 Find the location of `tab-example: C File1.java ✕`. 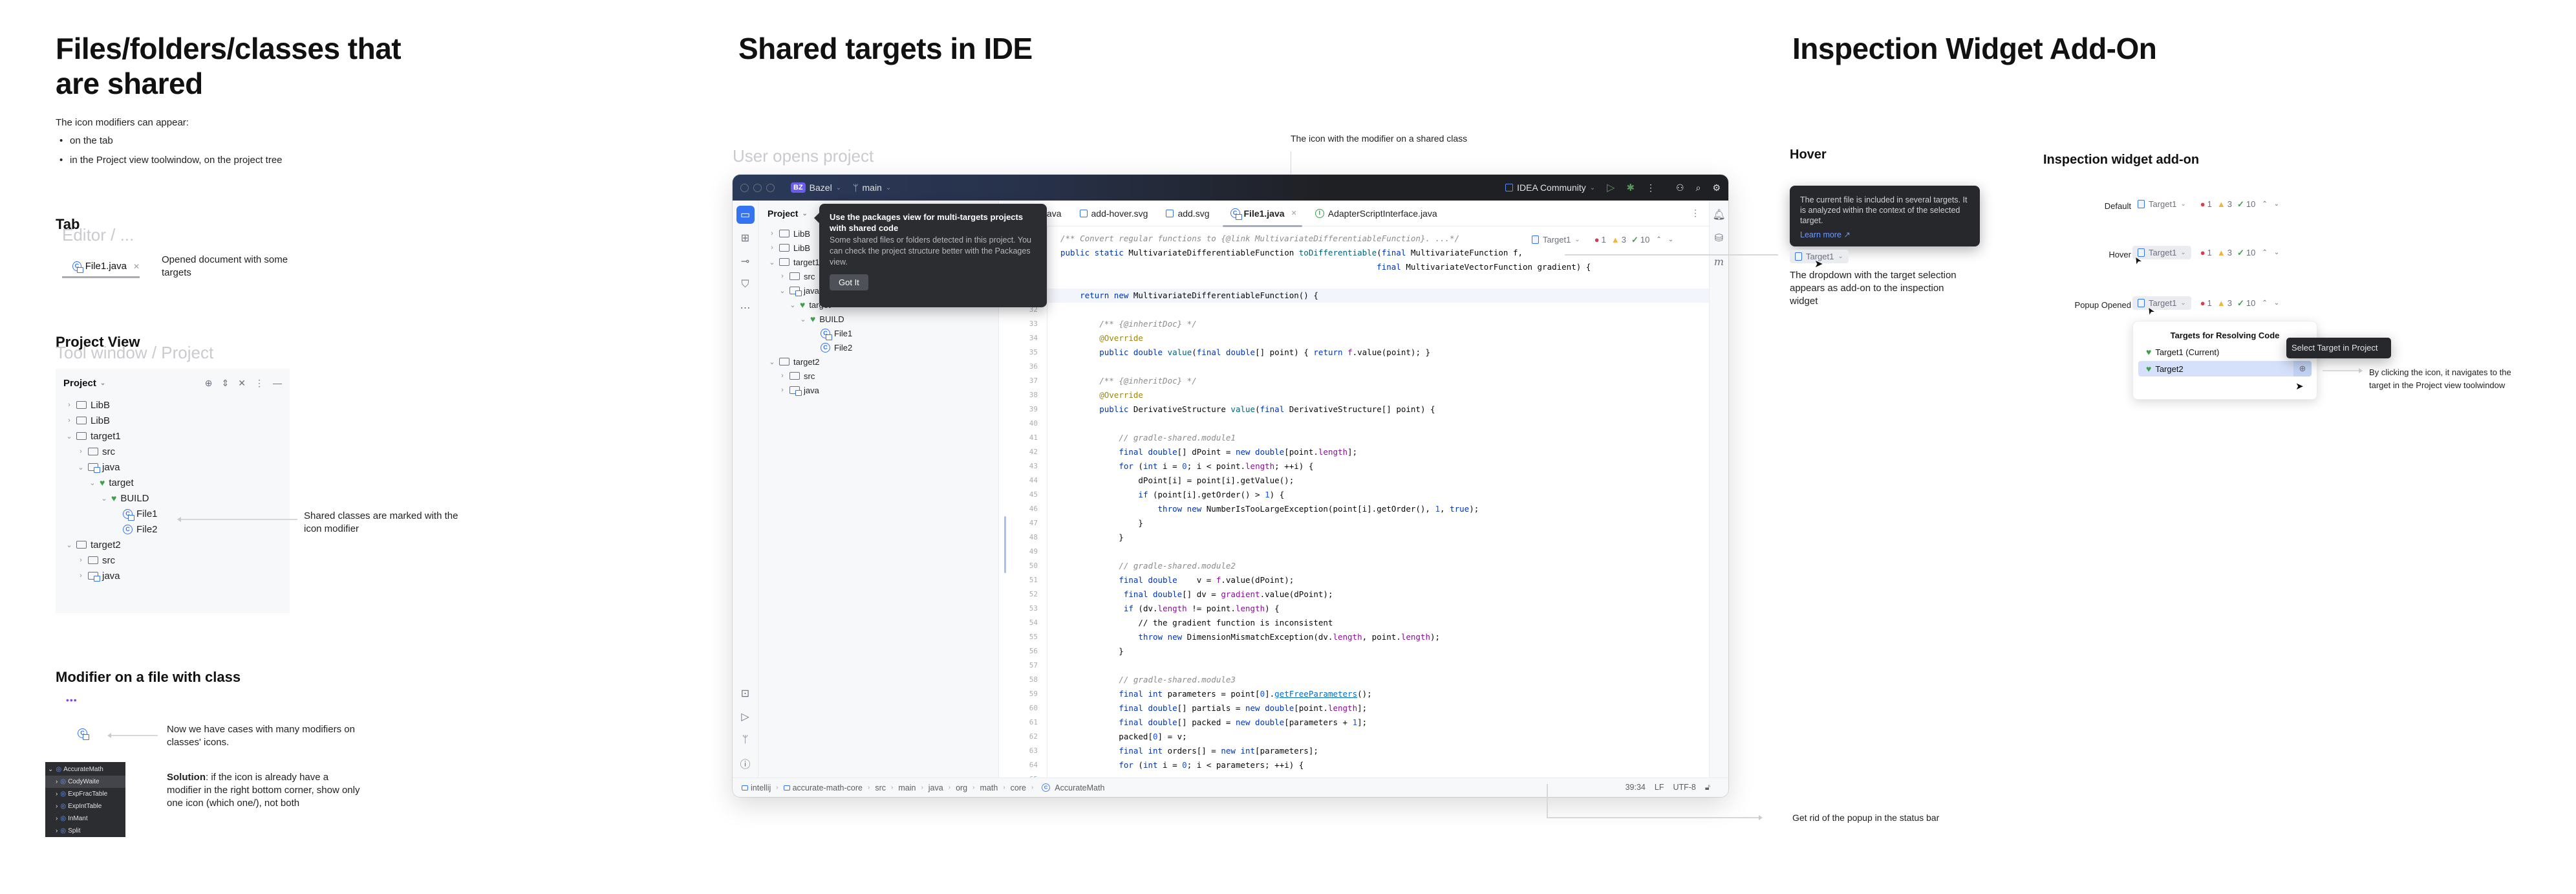

tab-example: C File1.java ✕ is located at coordinates (101, 267).